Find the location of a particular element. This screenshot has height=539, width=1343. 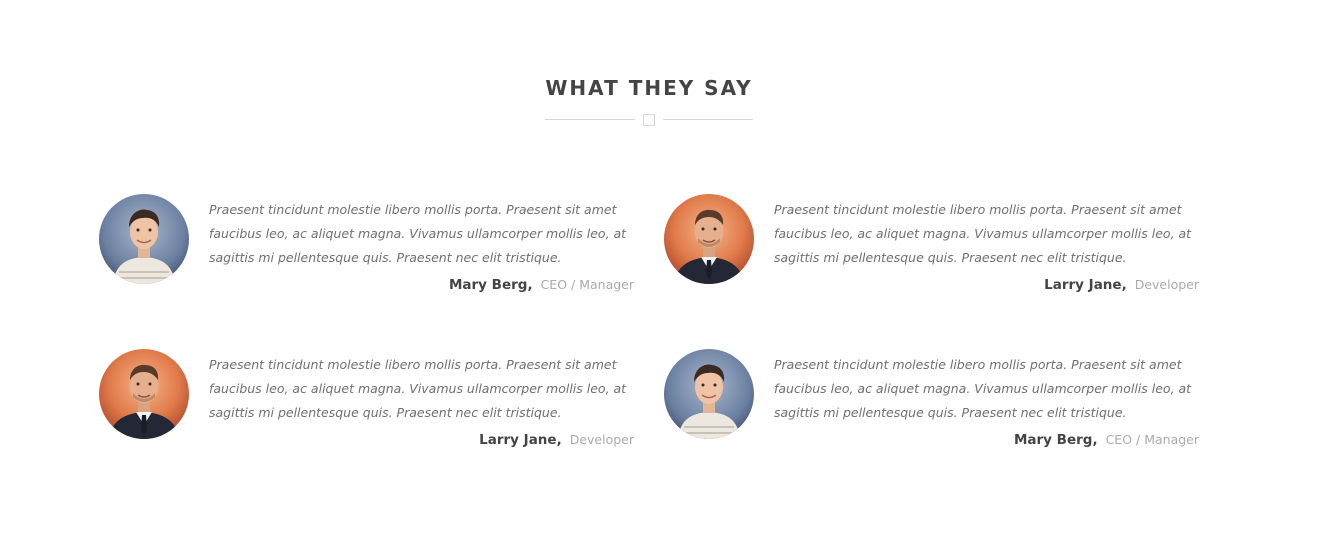

divider-line-left is located at coordinates (590, 119).